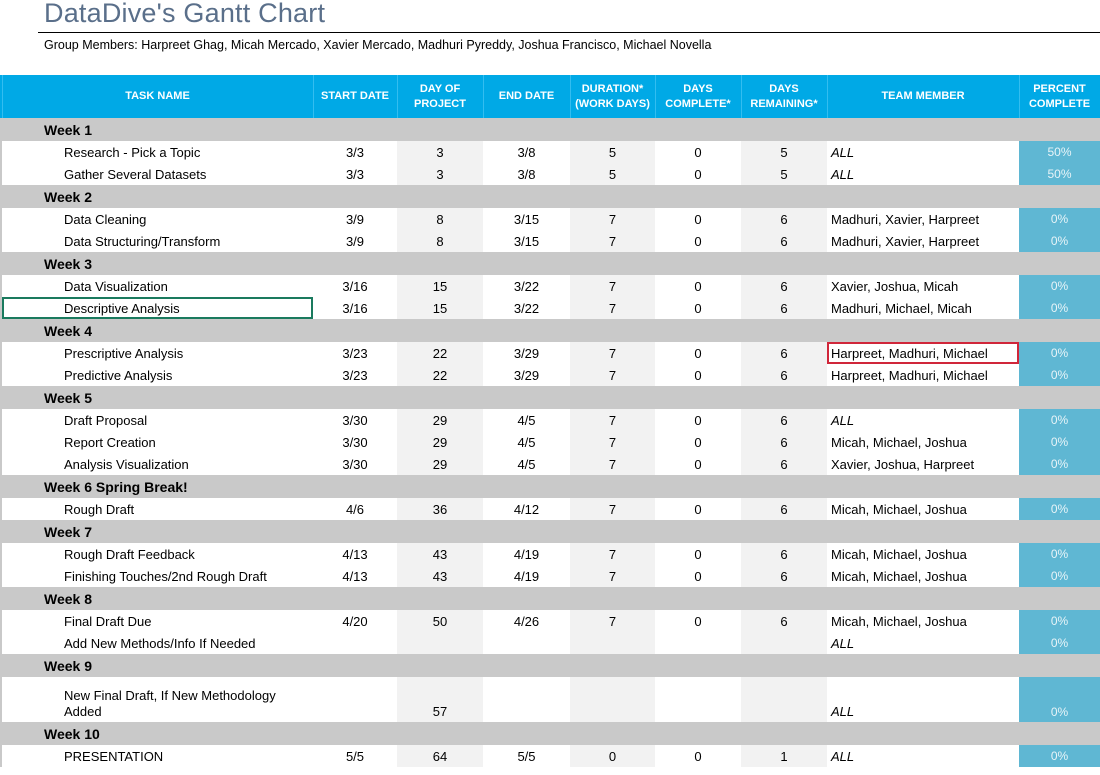  What do you see at coordinates (440, 621) in the screenshot?
I see `day-of-project-cell: 50` at bounding box center [440, 621].